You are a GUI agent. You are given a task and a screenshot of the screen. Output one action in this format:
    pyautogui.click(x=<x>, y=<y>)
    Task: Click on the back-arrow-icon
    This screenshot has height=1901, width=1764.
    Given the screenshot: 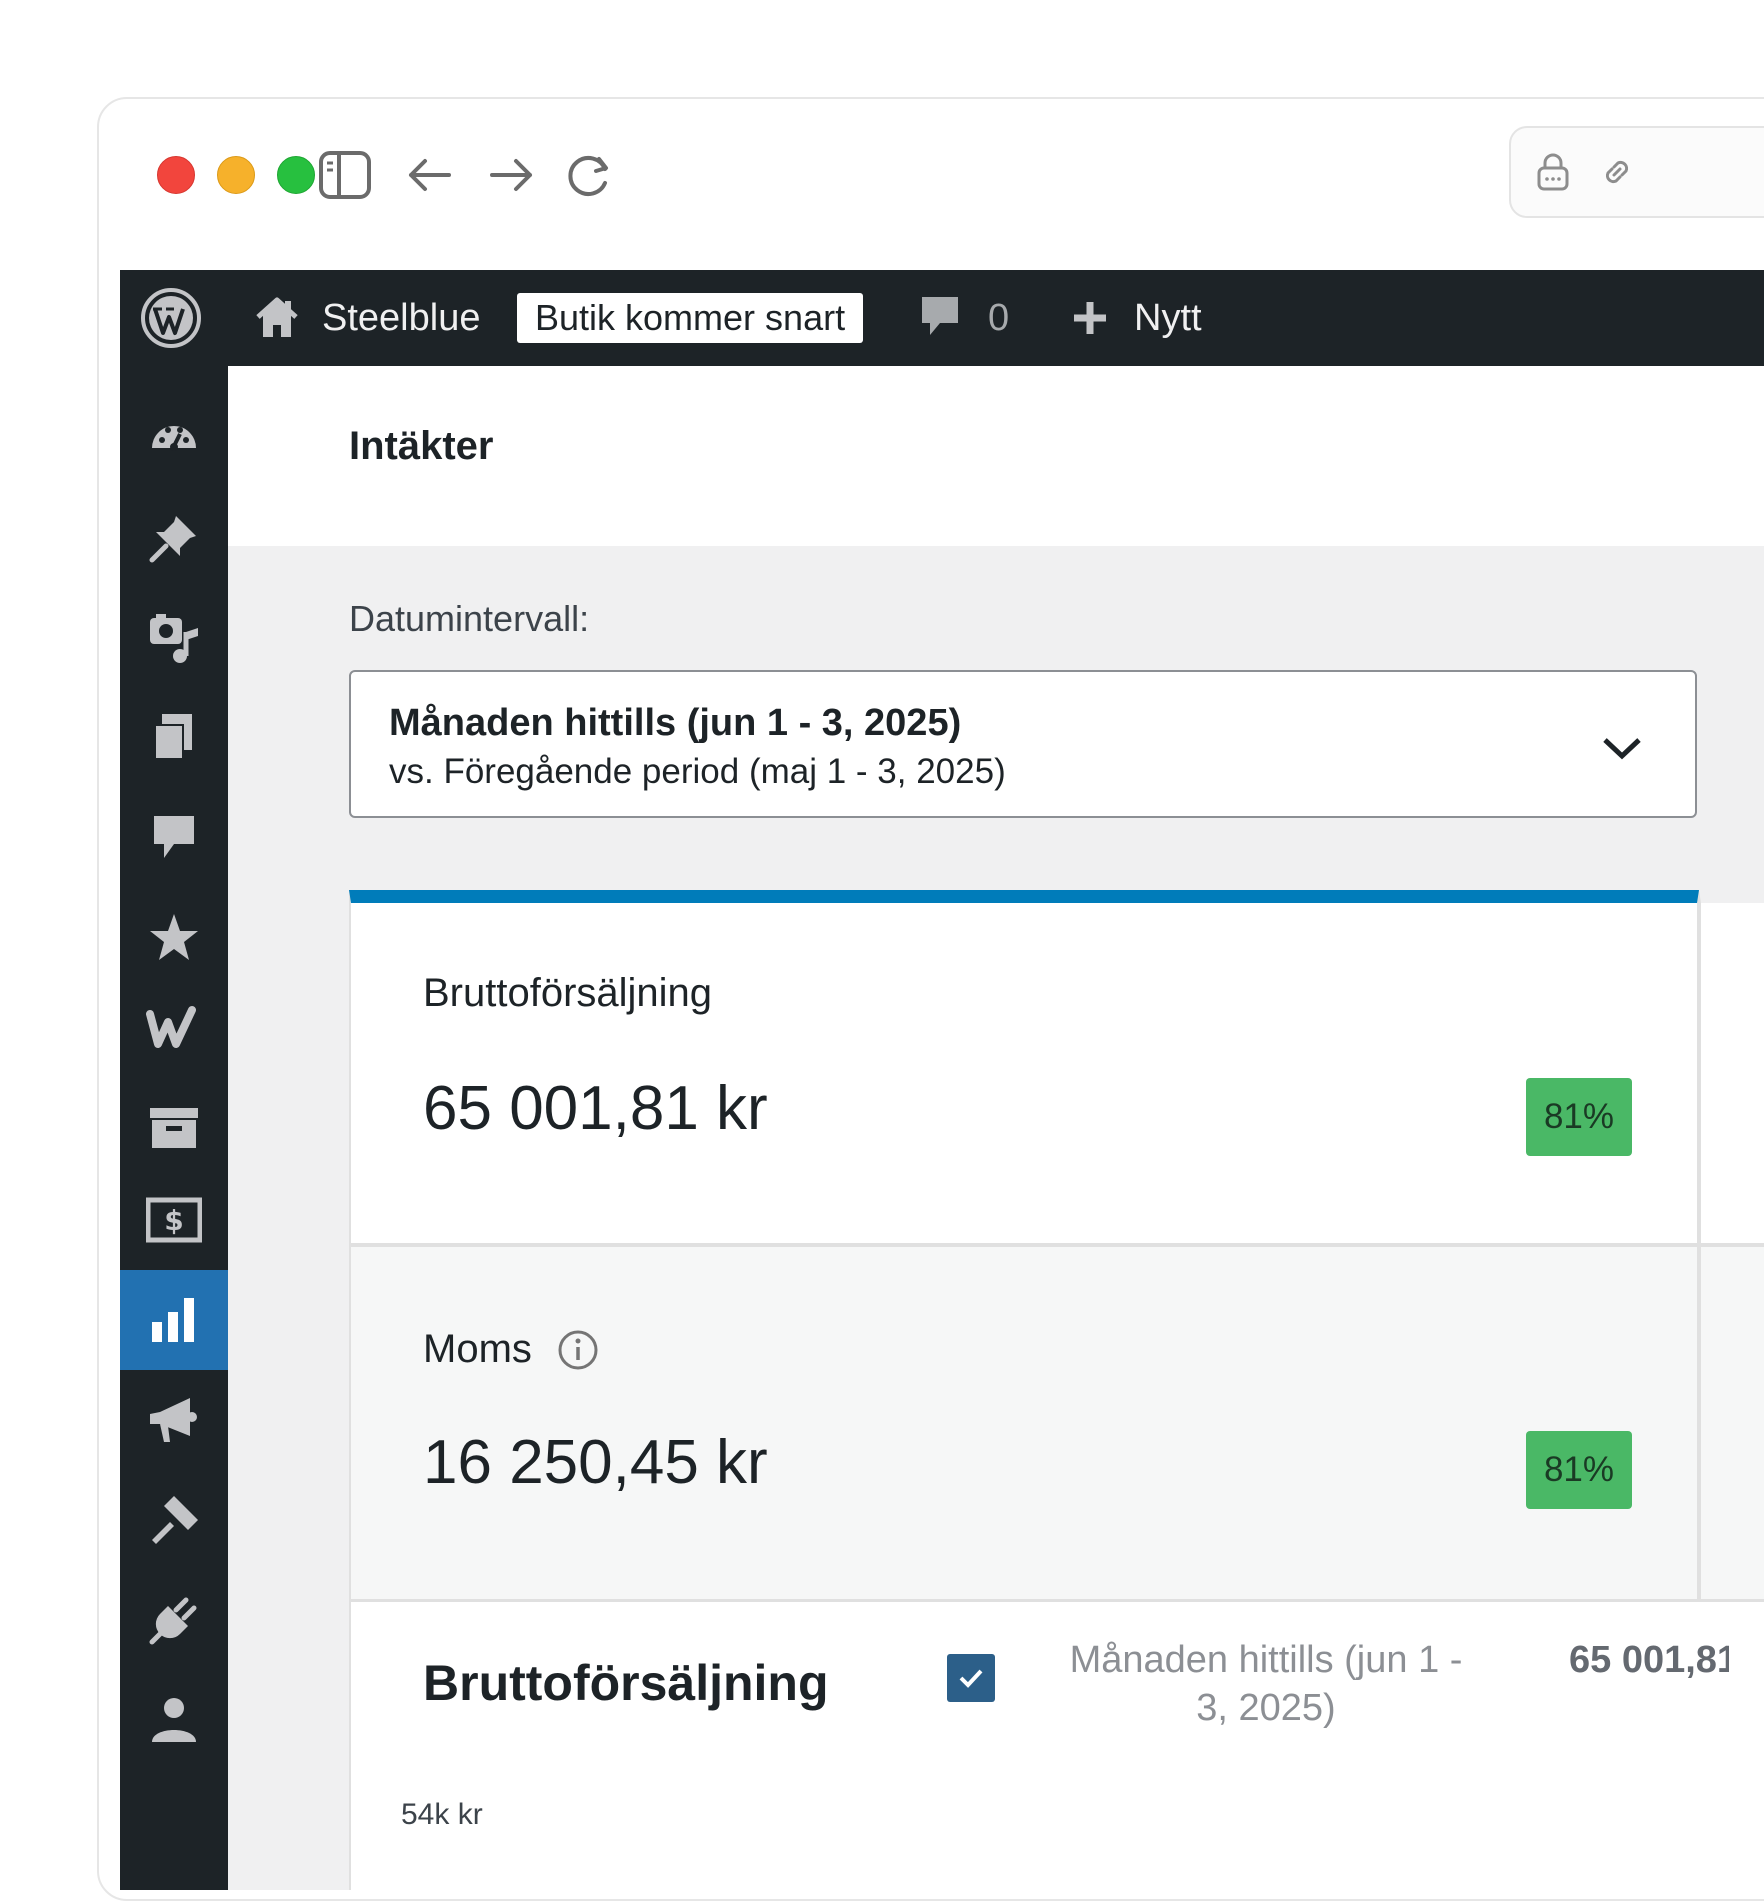 What is the action you would take?
    pyautogui.click(x=429, y=175)
    